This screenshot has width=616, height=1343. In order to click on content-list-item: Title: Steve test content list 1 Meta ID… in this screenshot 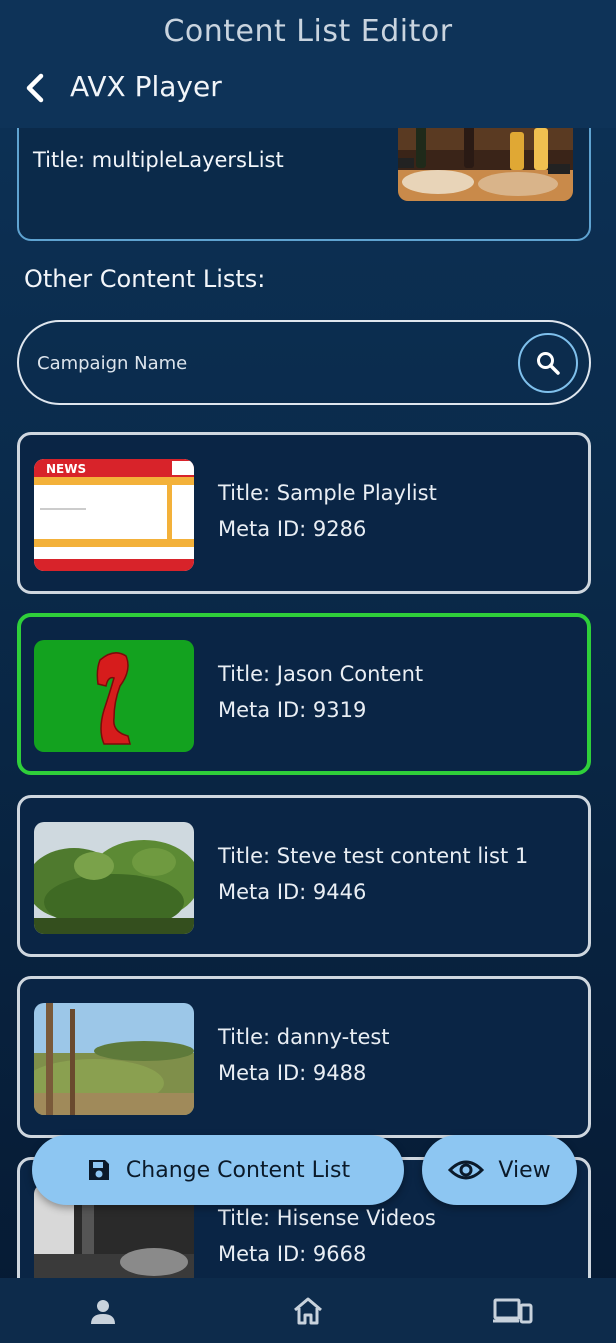, I will do `click(304, 876)`.